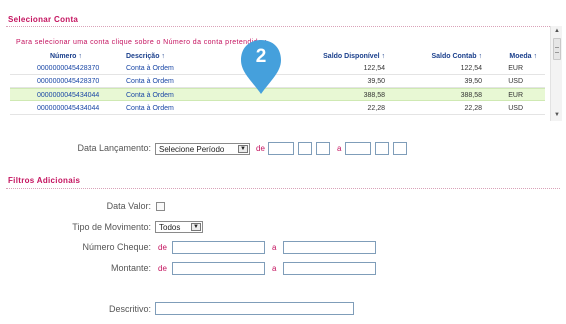 Image resolution: width=566 pixels, height=324 pixels. Describe the element at coordinates (218, 268) in the screenshot. I see `montante-from-input` at that location.